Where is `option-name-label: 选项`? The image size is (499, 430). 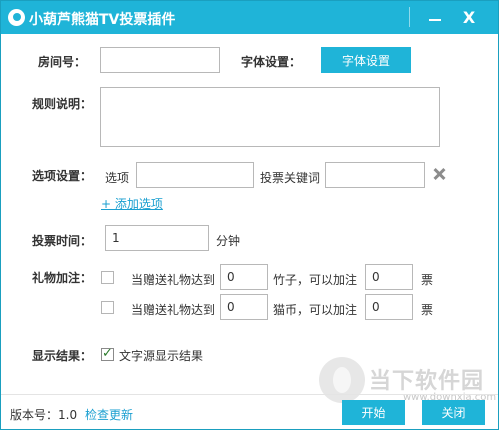
option-name-label: 选项 is located at coordinates (117, 178).